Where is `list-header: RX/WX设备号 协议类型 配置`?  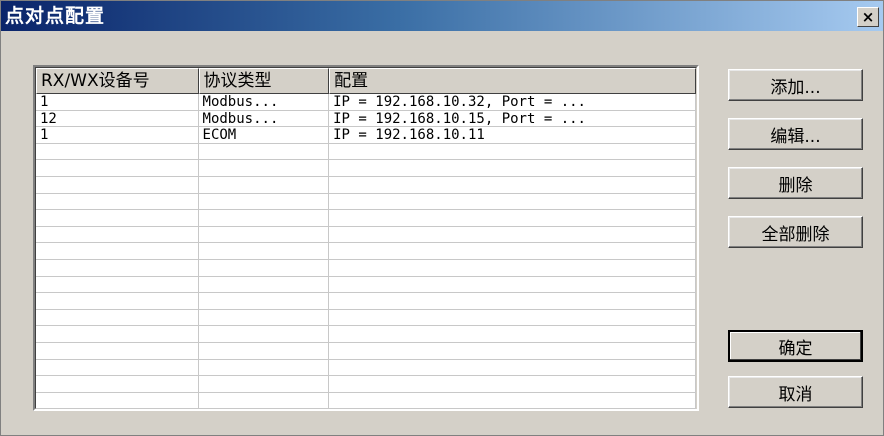
list-header: RX/WX设备号 协议类型 配置 is located at coordinates (366, 81).